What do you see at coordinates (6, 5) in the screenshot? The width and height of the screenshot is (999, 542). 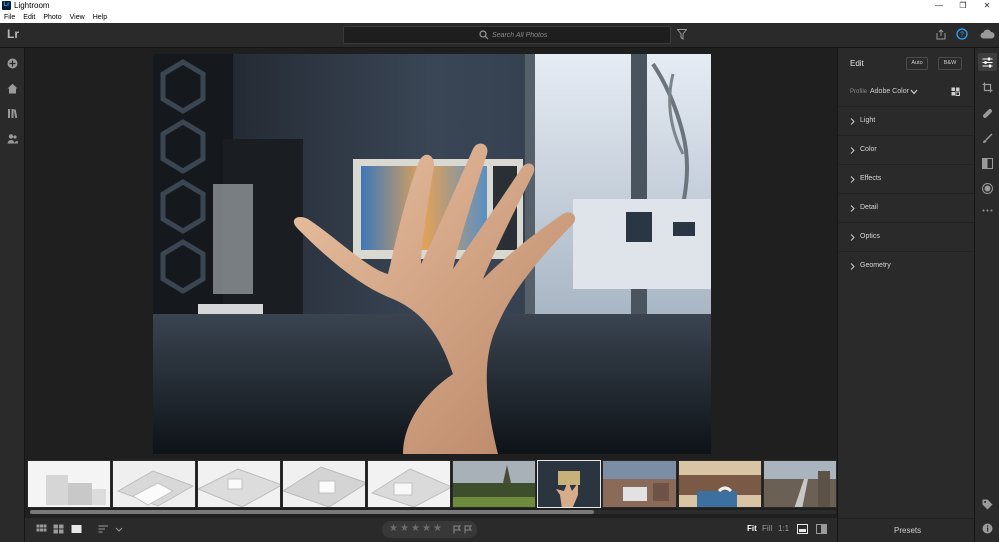 I see `lightroom-app-icon: Lr` at bounding box center [6, 5].